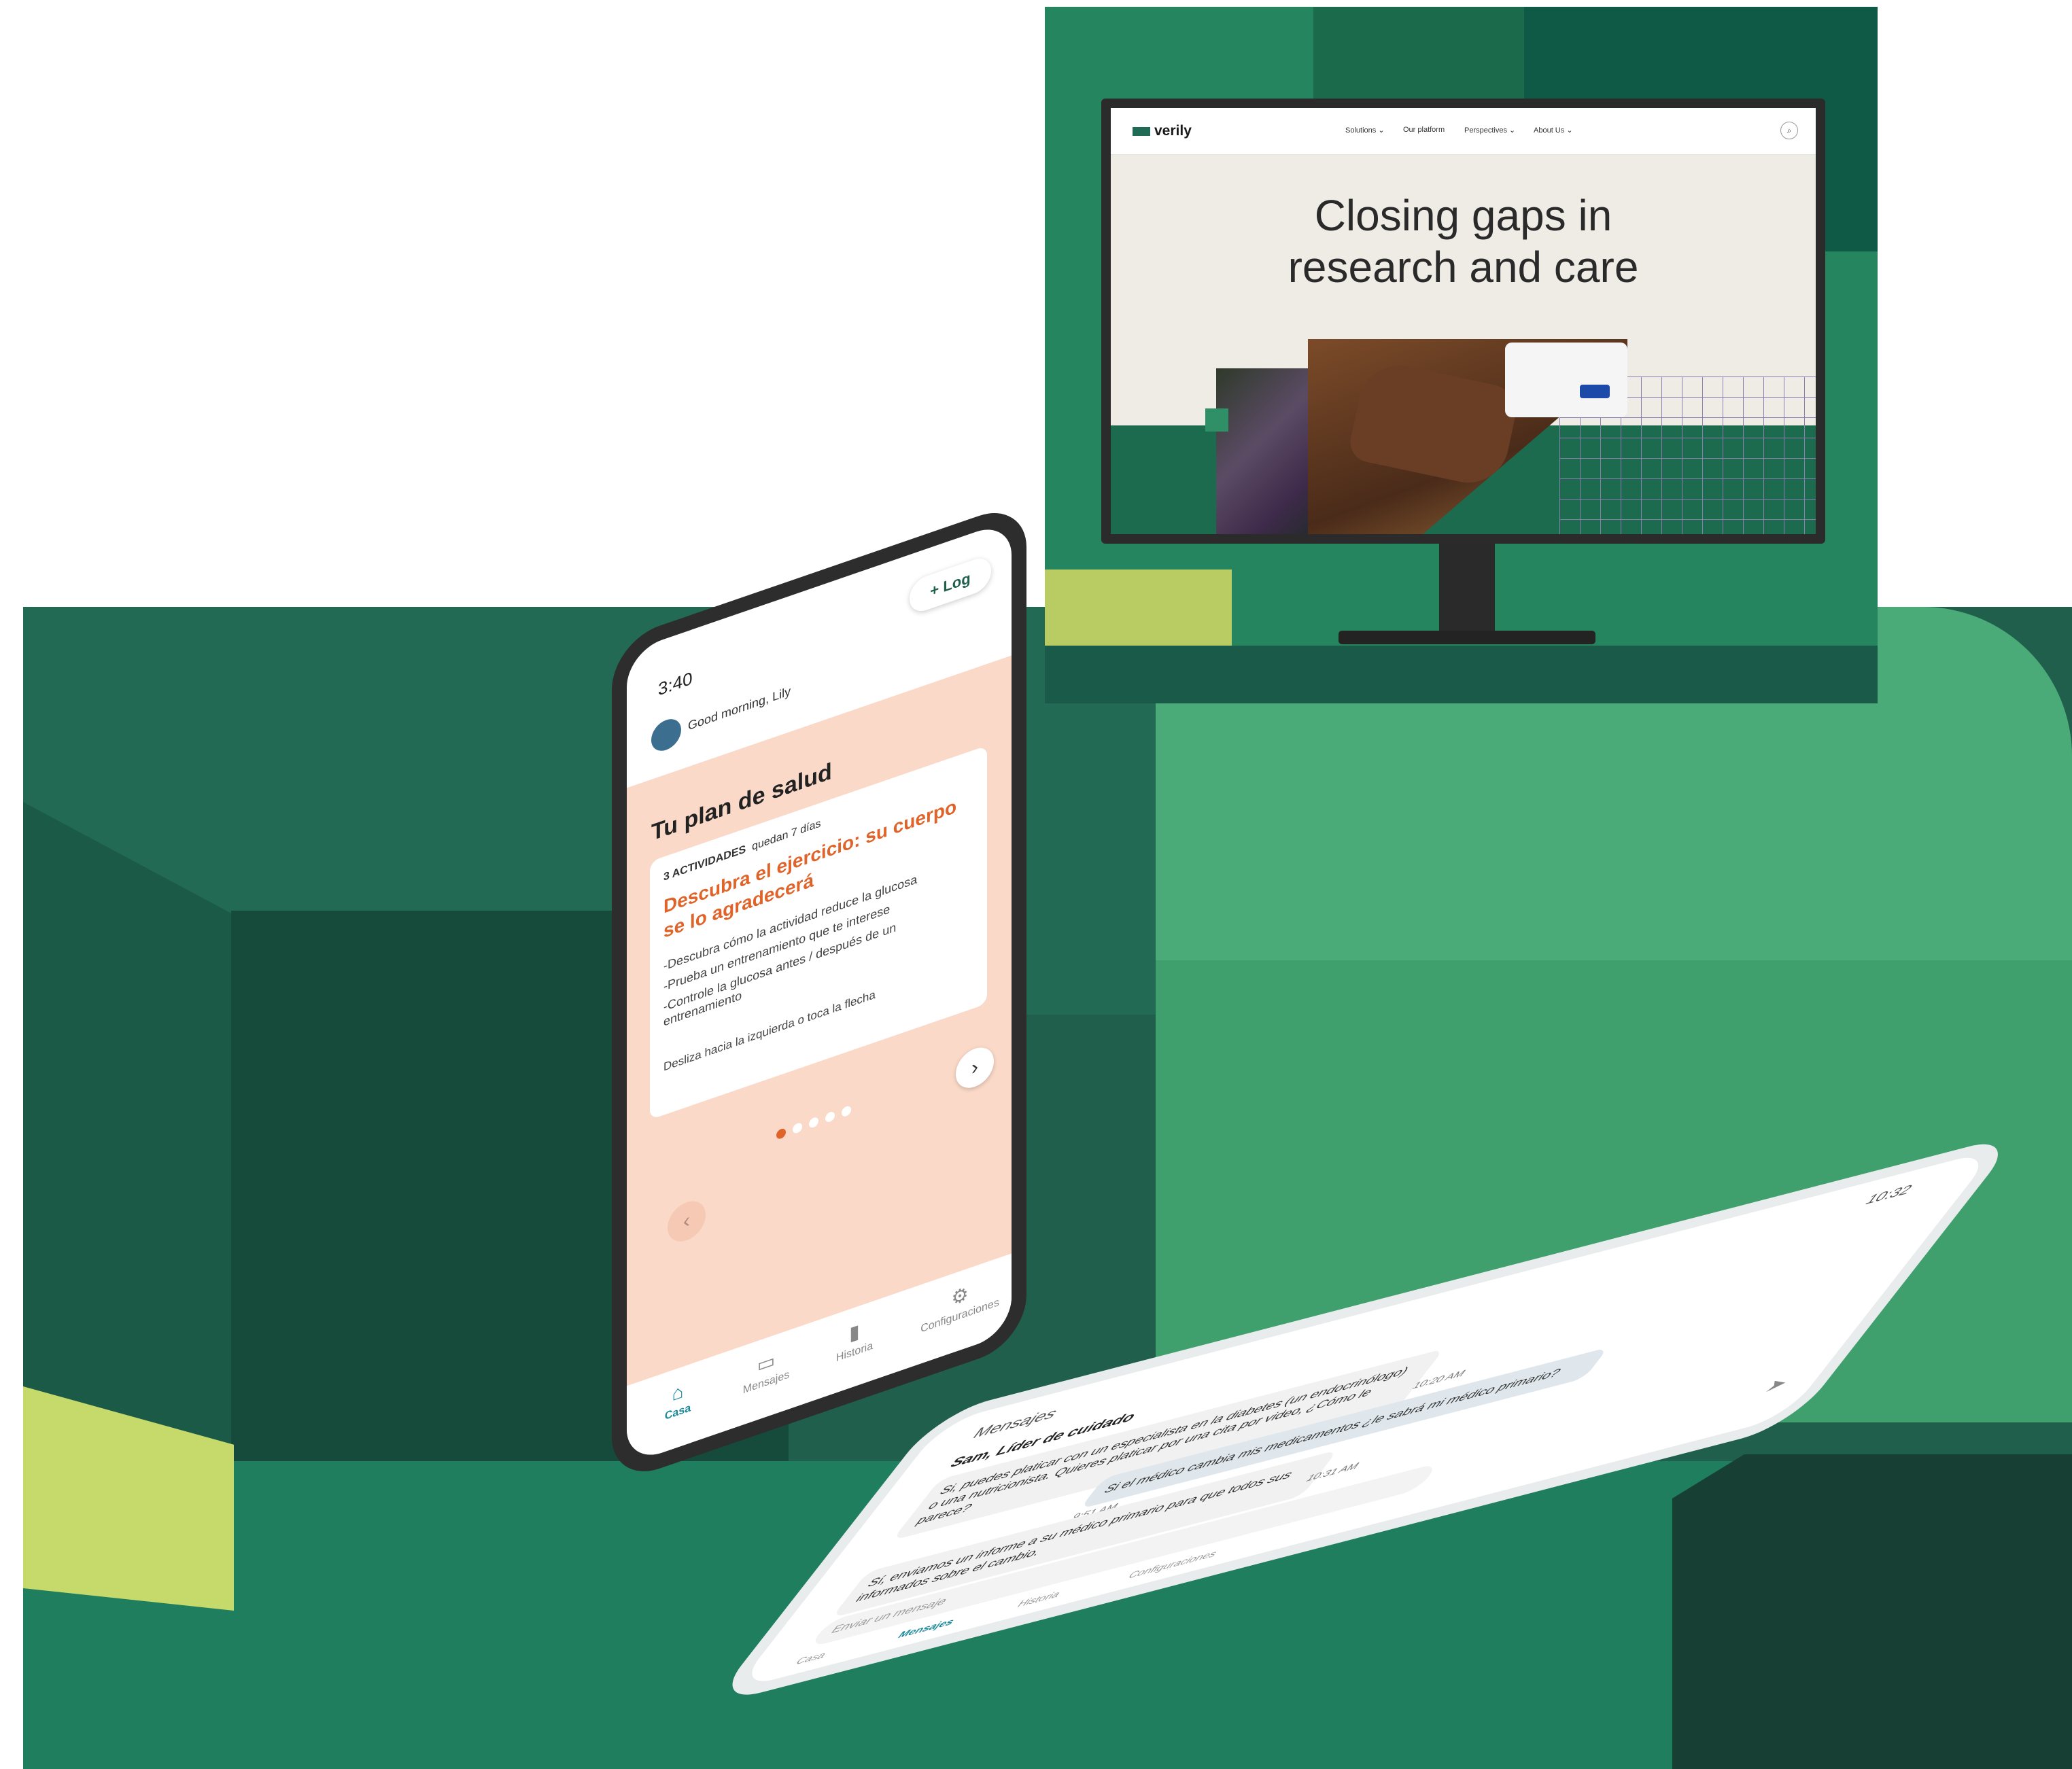  Describe the element at coordinates (1595, 391) in the screenshot. I see `device-button` at that location.